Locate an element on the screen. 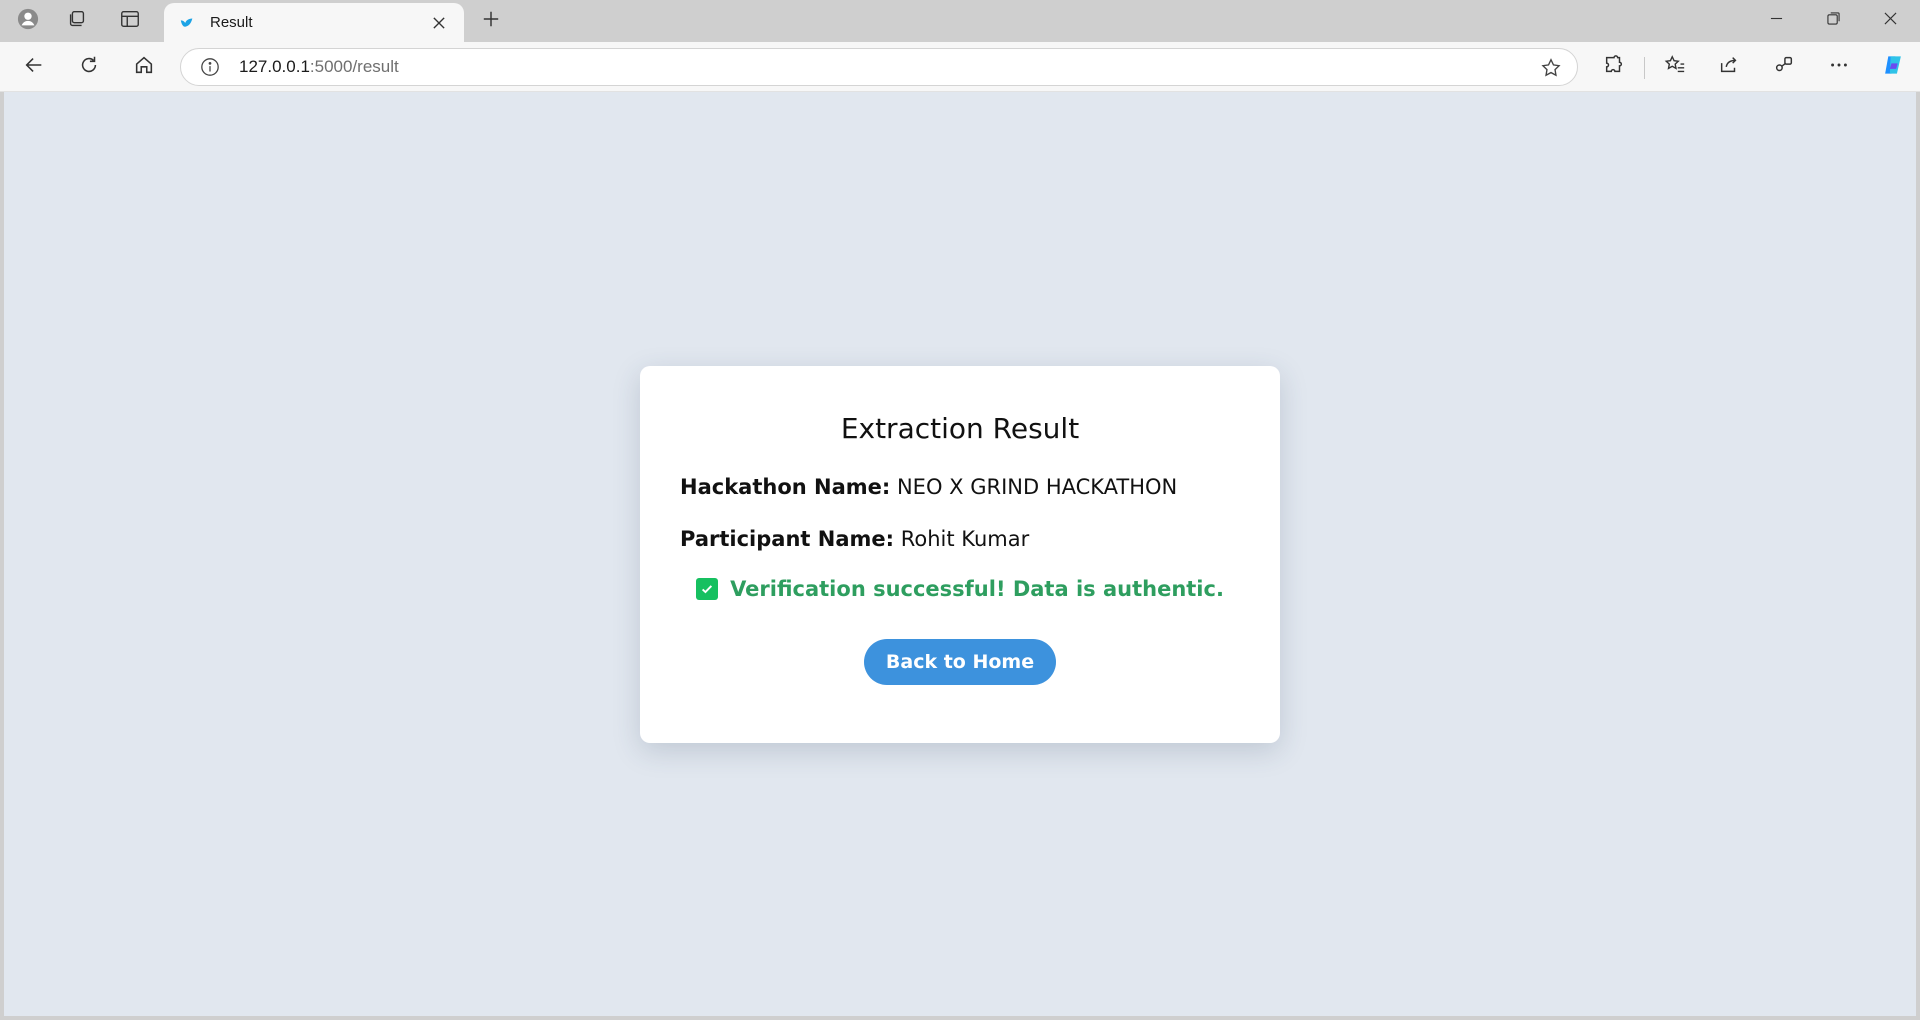 This screenshot has width=1920, height=1020. favorite-star-icon is located at coordinates (1551, 68).